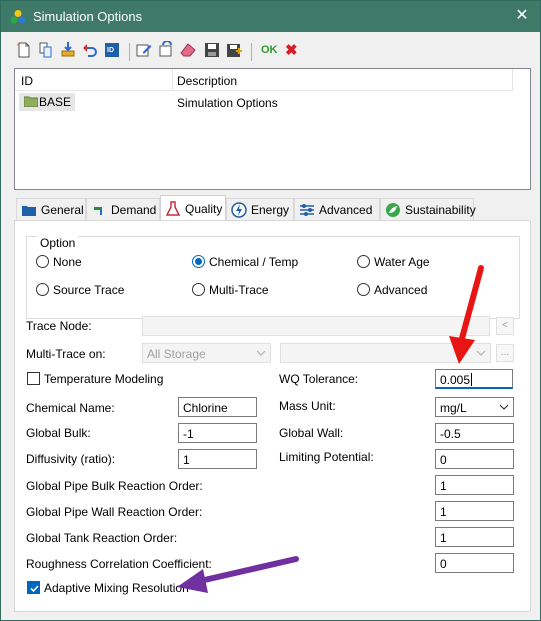 The image size is (541, 621). Describe the element at coordinates (307, 406) in the screenshot. I see `mass-unit-label: Mass Unit:` at that location.